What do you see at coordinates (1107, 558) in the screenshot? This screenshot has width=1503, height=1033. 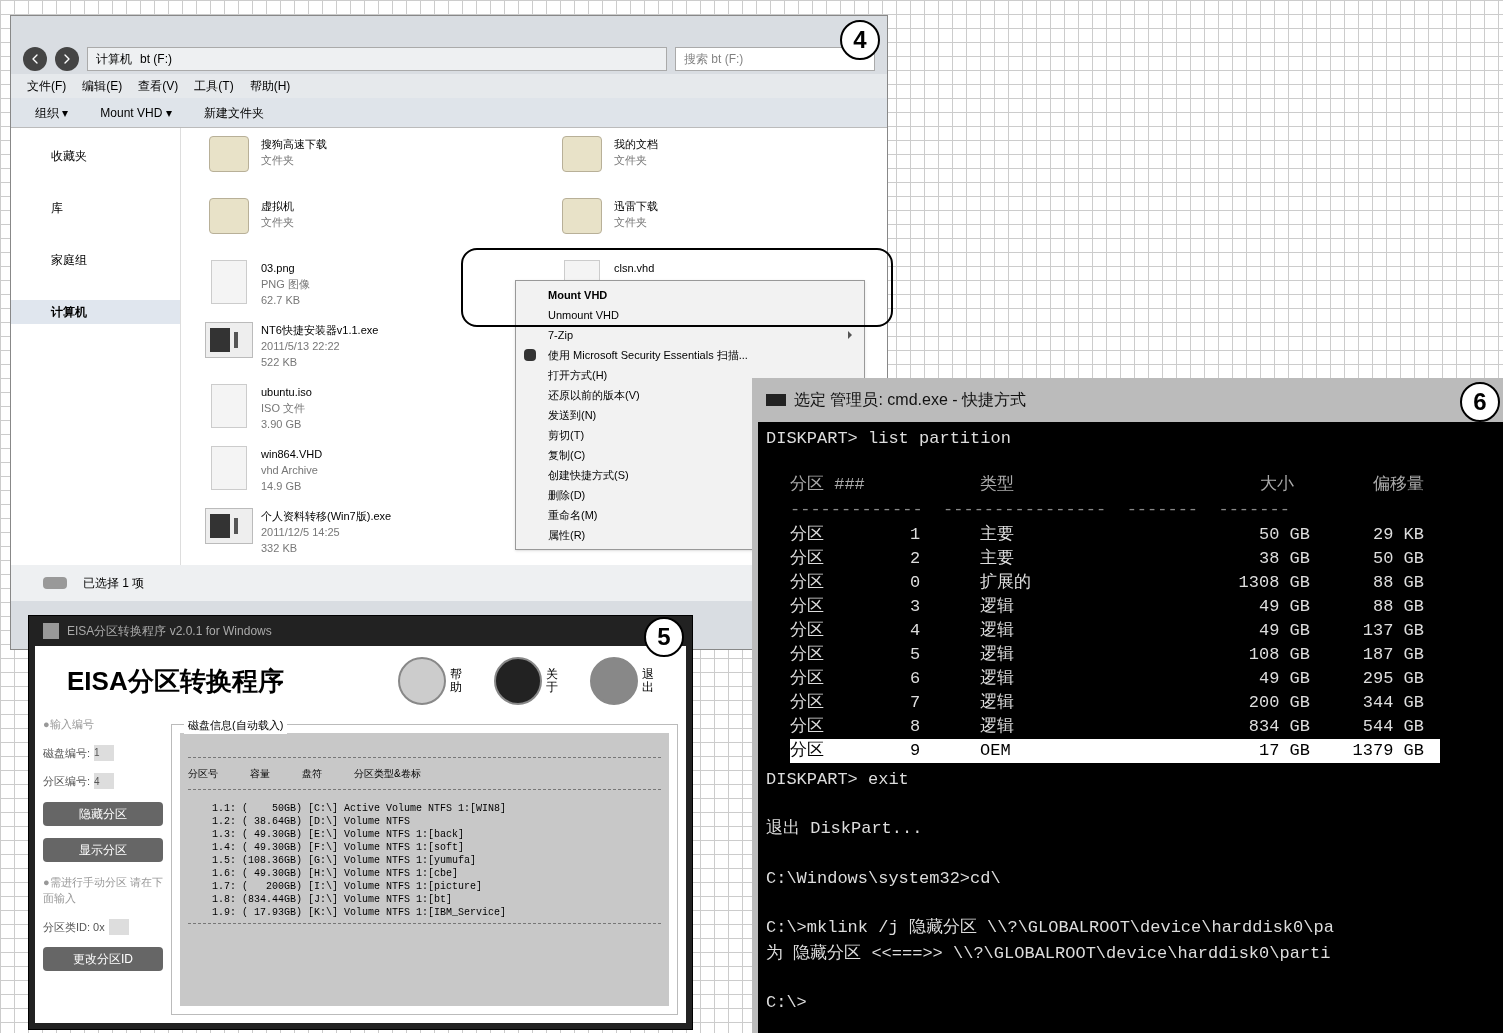 I see `partition-row-text: 分区 2 主要 38 GB 50 GB` at bounding box center [1107, 558].